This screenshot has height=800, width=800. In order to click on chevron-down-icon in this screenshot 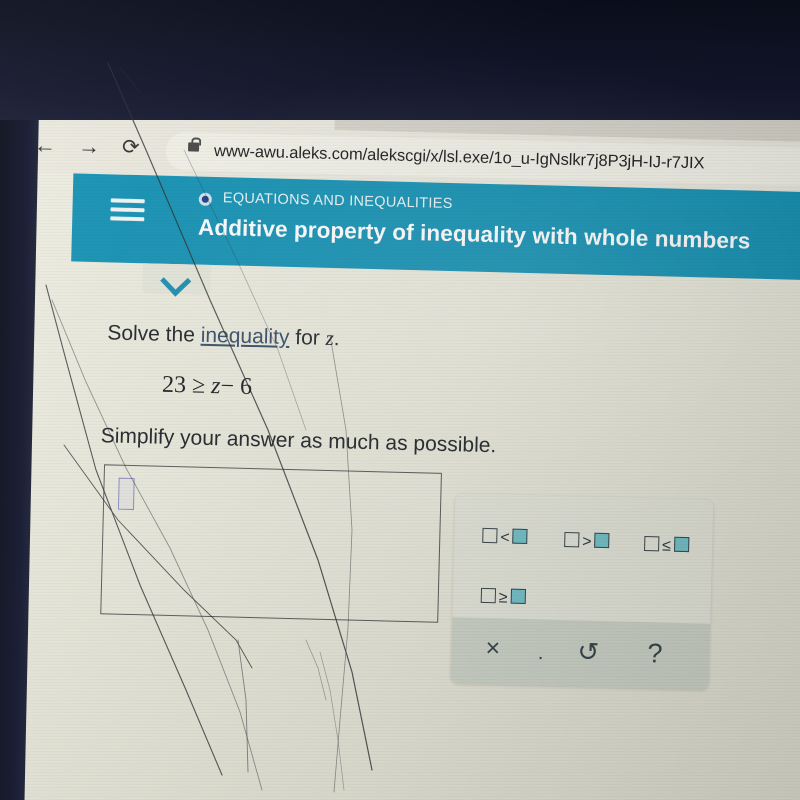, I will do `click(176, 281)`.